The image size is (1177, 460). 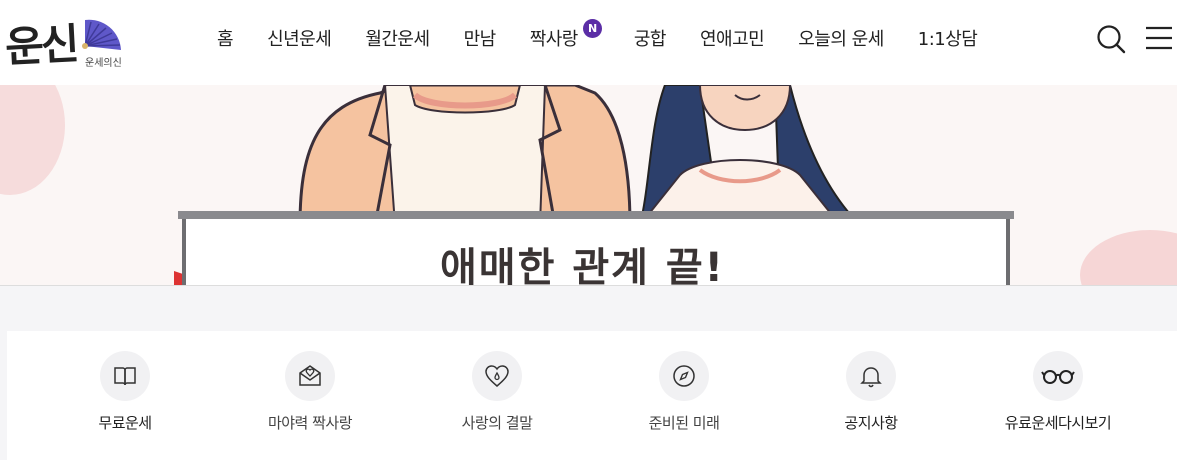 What do you see at coordinates (554, 39) in the screenshot?
I see `nav-item-crush-label: 짝사랑` at bounding box center [554, 39].